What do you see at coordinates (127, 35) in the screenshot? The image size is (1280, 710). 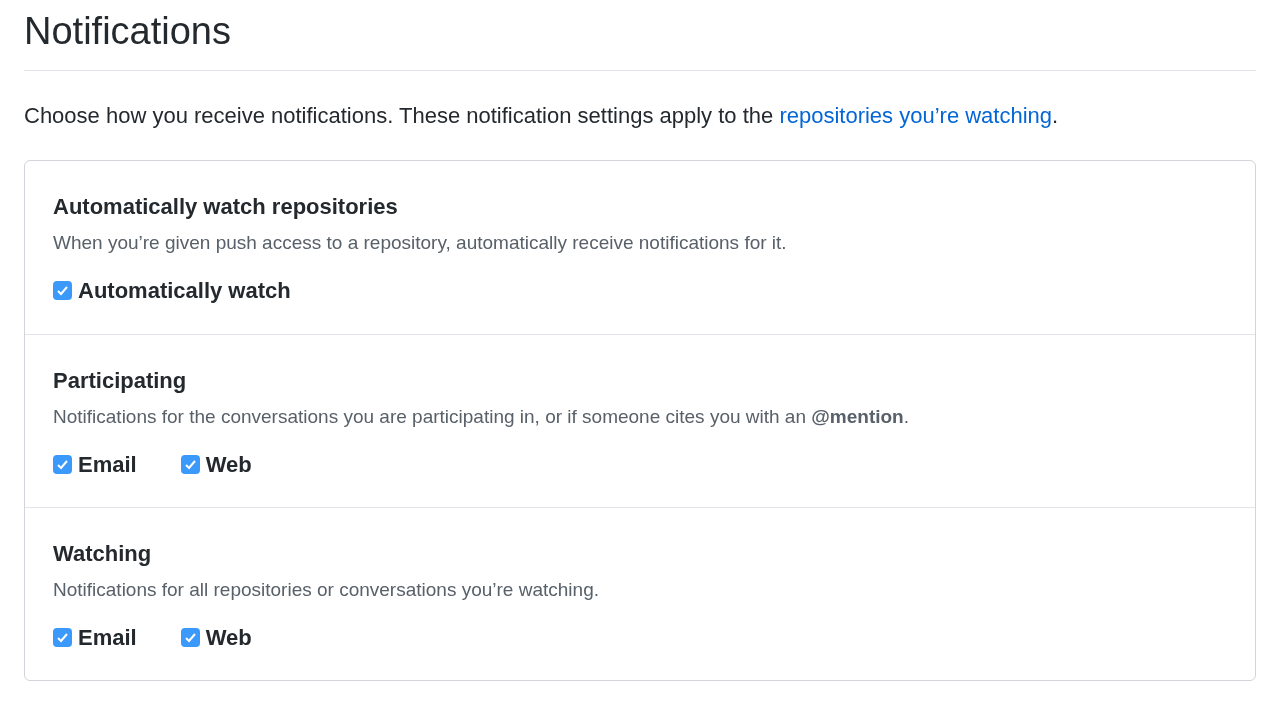 I see `page-title: Notifications` at bounding box center [127, 35].